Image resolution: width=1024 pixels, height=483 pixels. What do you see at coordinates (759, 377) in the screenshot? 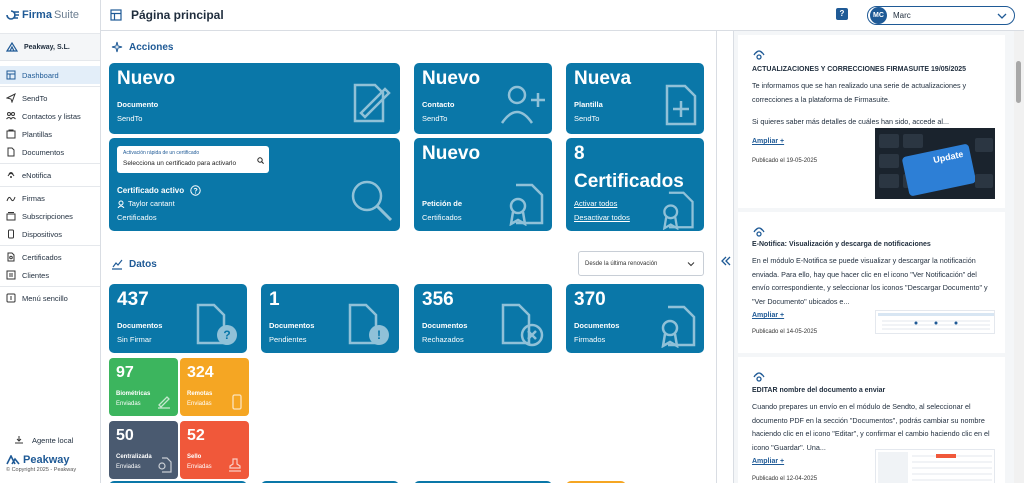
I see `news-icon` at bounding box center [759, 377].